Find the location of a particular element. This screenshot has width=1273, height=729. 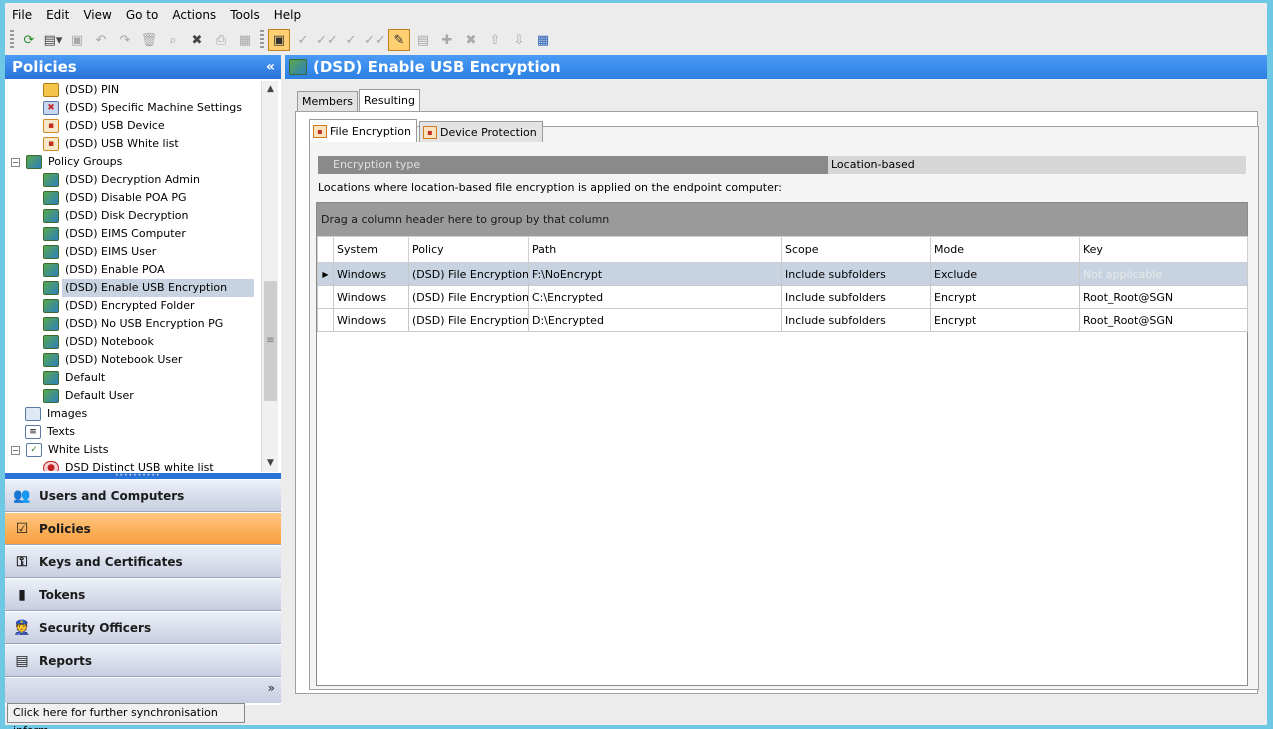

undo-icon: ↶ is located at coordinates (101, 40).